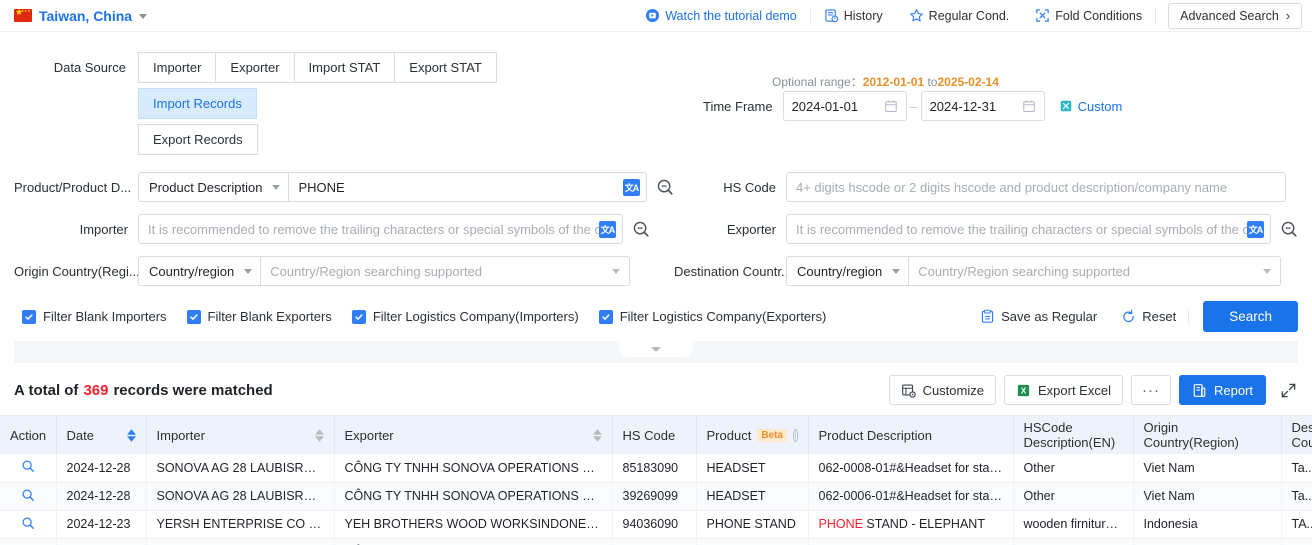 The image size is (1312, 545). Describe the element at coordinates (319, 435) in the screenshot. I see `sort-toggle-importer` at that location.